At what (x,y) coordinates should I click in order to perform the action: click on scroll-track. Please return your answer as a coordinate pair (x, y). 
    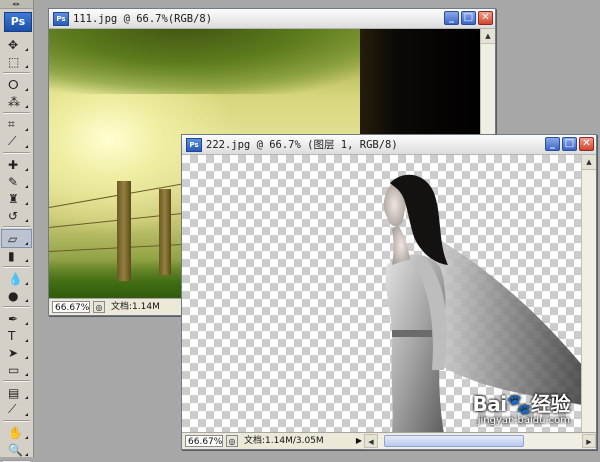
    Looking at the image, I should click on (480, 441).